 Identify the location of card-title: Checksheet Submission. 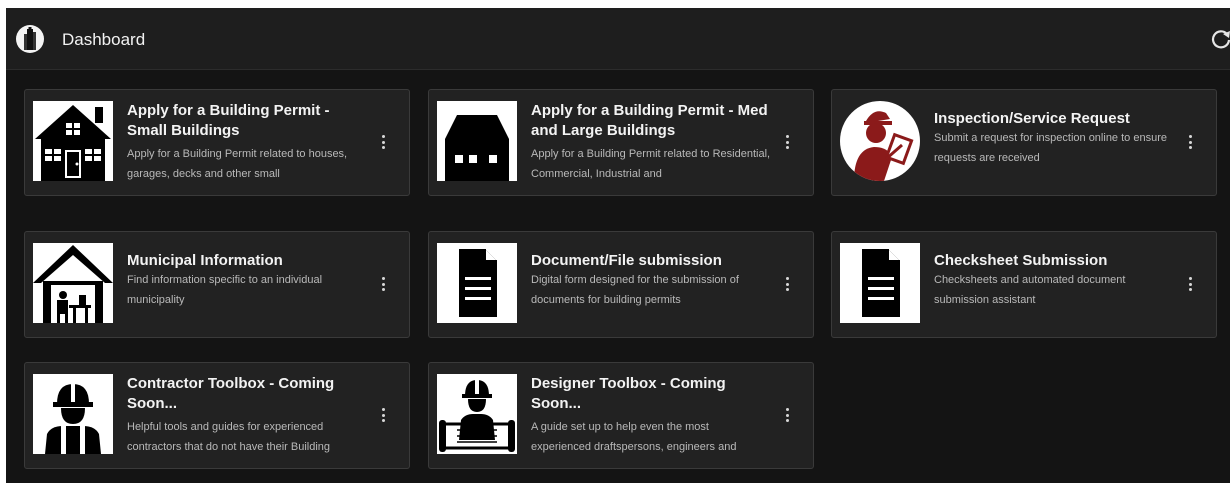
(1021, 260).